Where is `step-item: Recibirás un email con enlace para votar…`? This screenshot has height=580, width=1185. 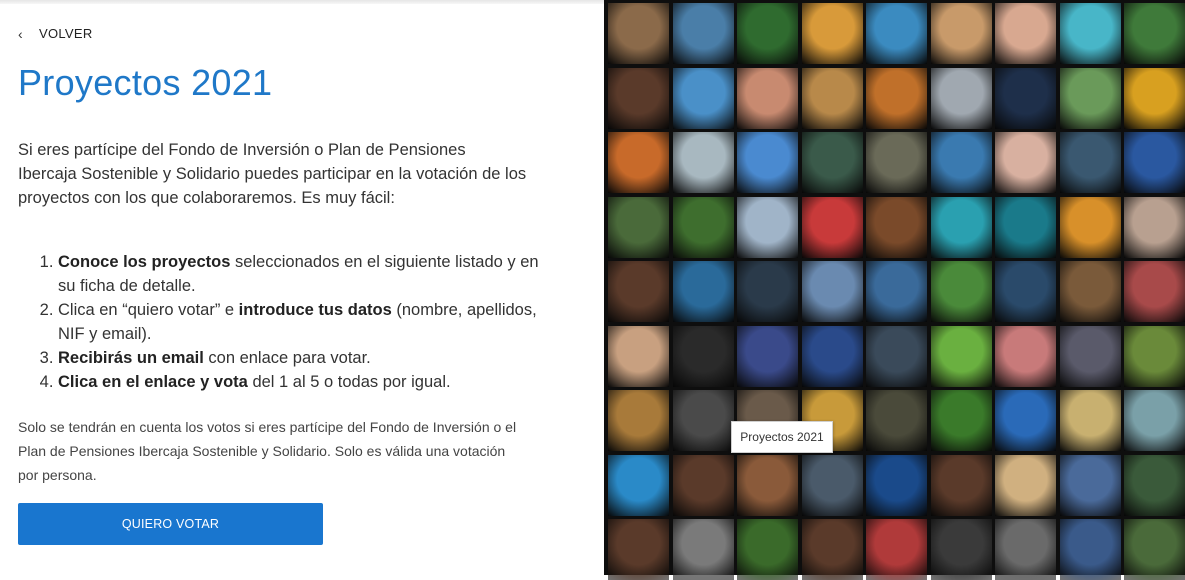
step-item: Recibirás un email con enlace para votar… is located at coordinates (308, 358).